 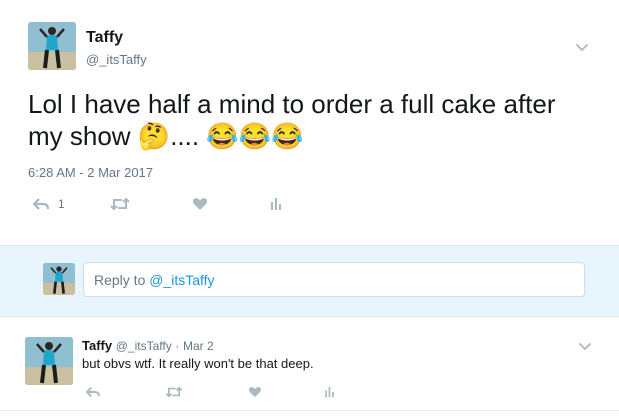 I want to click on like-button, so click(x=200, y=204).